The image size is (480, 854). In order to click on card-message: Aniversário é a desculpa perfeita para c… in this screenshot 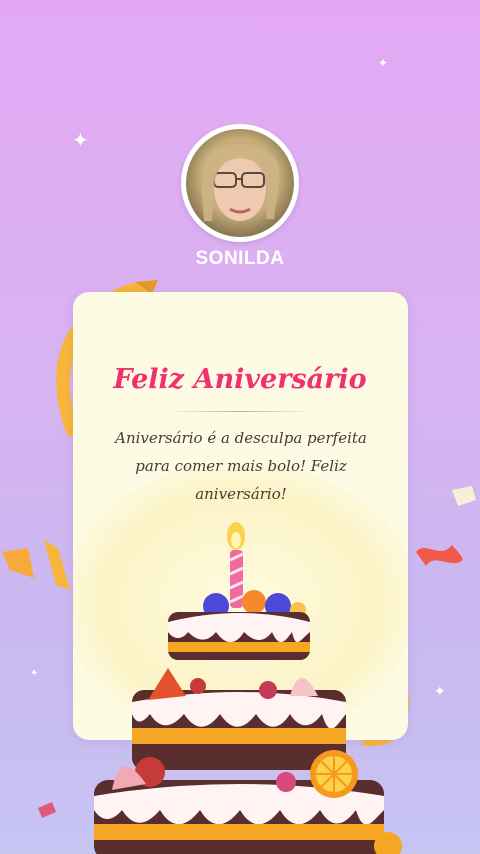, I will do `click(241, 466)`.